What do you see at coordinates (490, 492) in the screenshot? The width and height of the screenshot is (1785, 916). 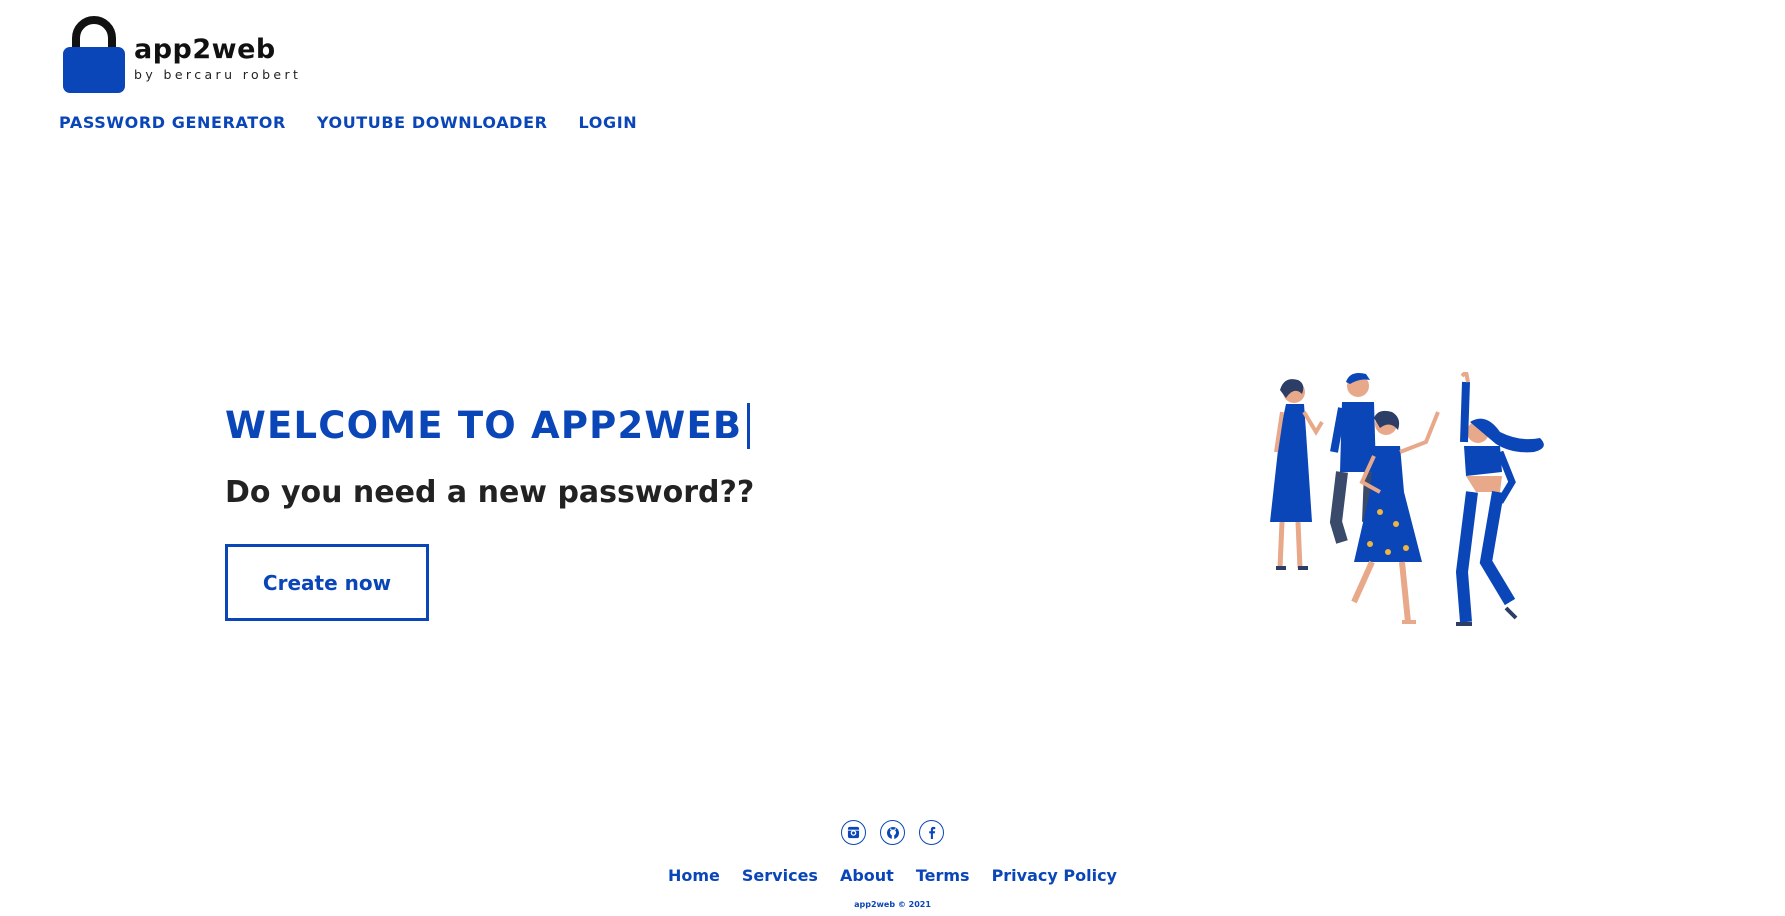 I see `hero-subtitle: Do you need a new password??` at bounding box center [490, 492].